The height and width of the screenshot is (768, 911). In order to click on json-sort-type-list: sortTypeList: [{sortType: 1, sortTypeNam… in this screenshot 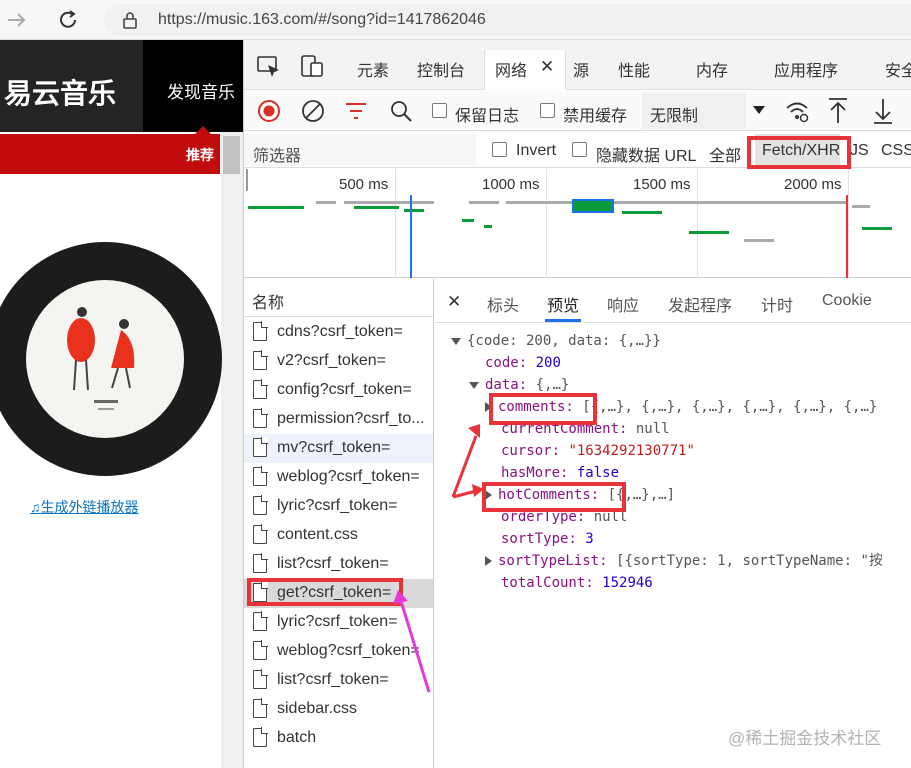, I will do `click(684, 561)`.